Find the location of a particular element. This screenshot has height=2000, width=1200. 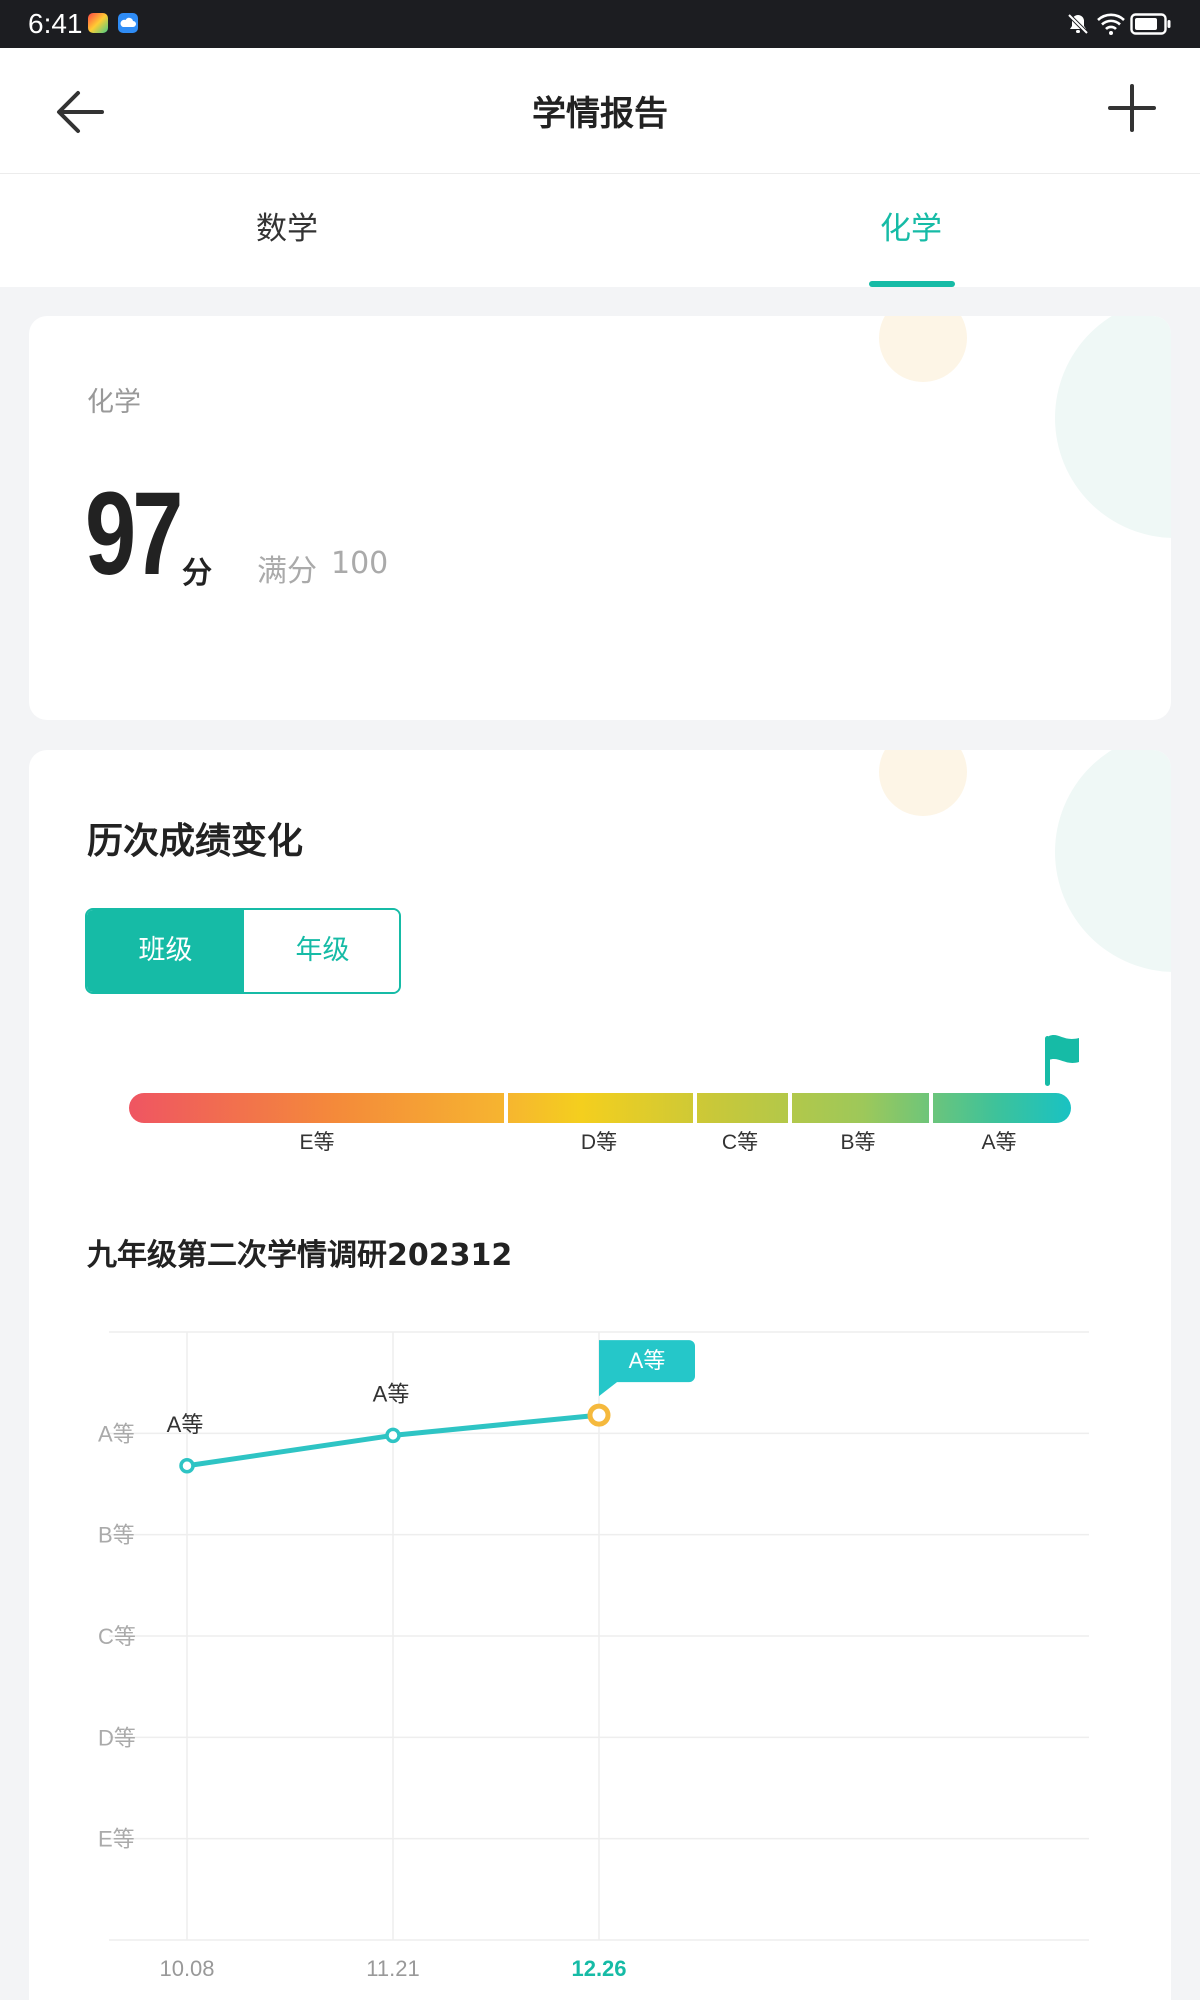

y-tick-label: C等 is located at coordinates (117, 1636).